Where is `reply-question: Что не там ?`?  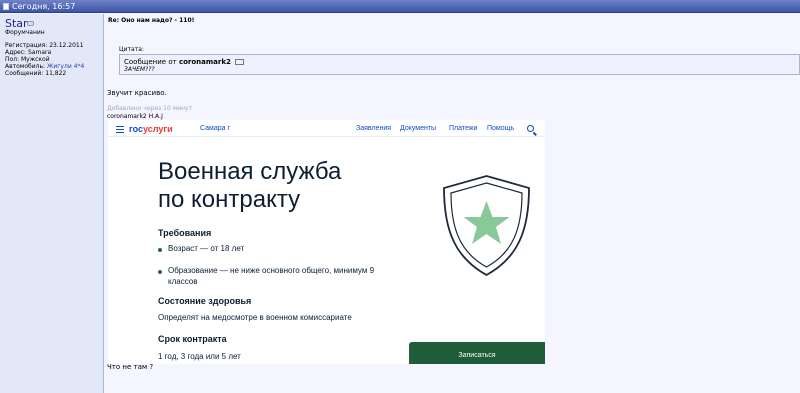
reply-question: Что не там ? is located at coordinates (130, 367).